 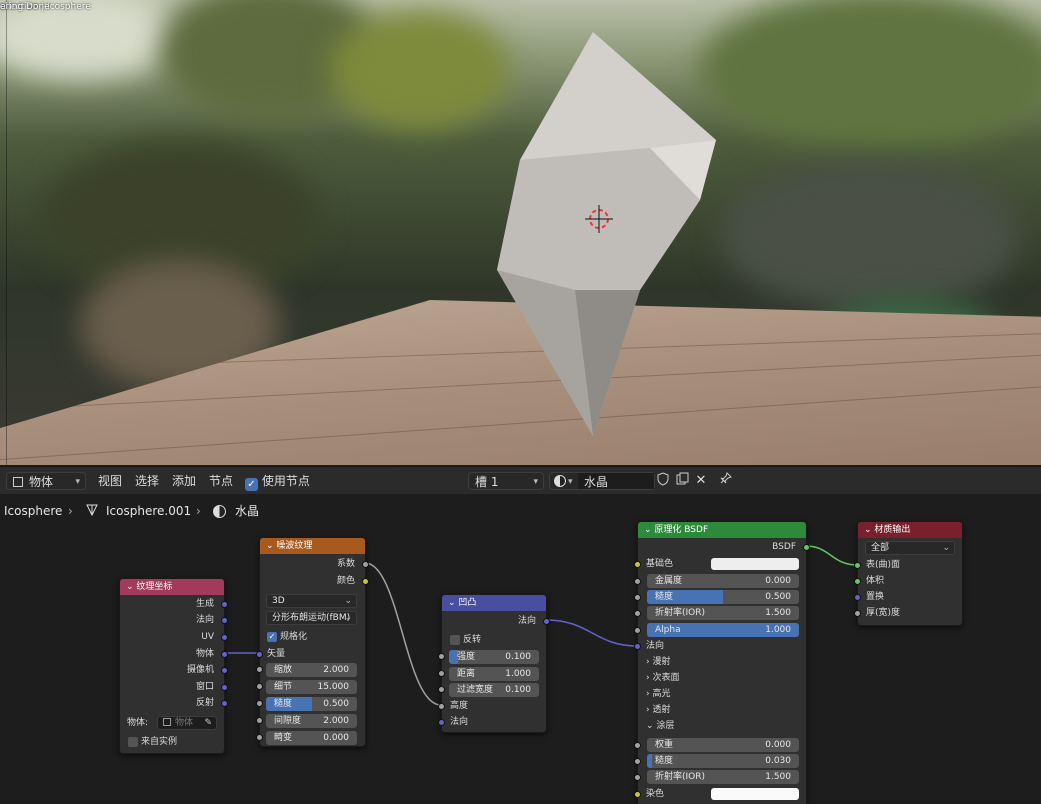 I want to click on node-header: ⌄ 材质输出, so click(x=910, y=530).